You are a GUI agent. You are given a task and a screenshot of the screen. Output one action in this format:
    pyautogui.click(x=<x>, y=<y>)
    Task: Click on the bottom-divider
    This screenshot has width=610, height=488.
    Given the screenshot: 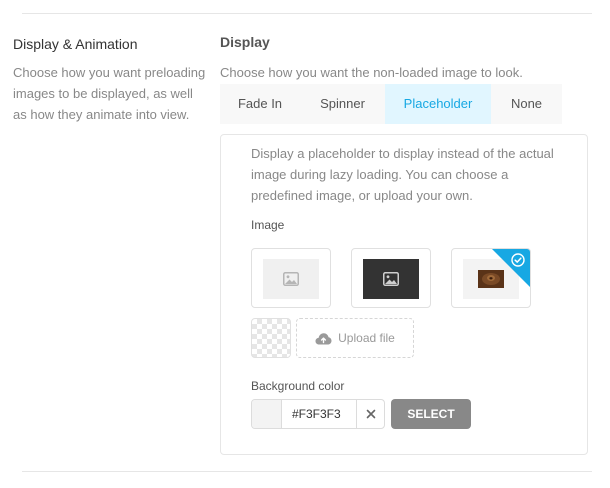 What is the action you would take?
    pyautogui.click(x=307, y=471)
    